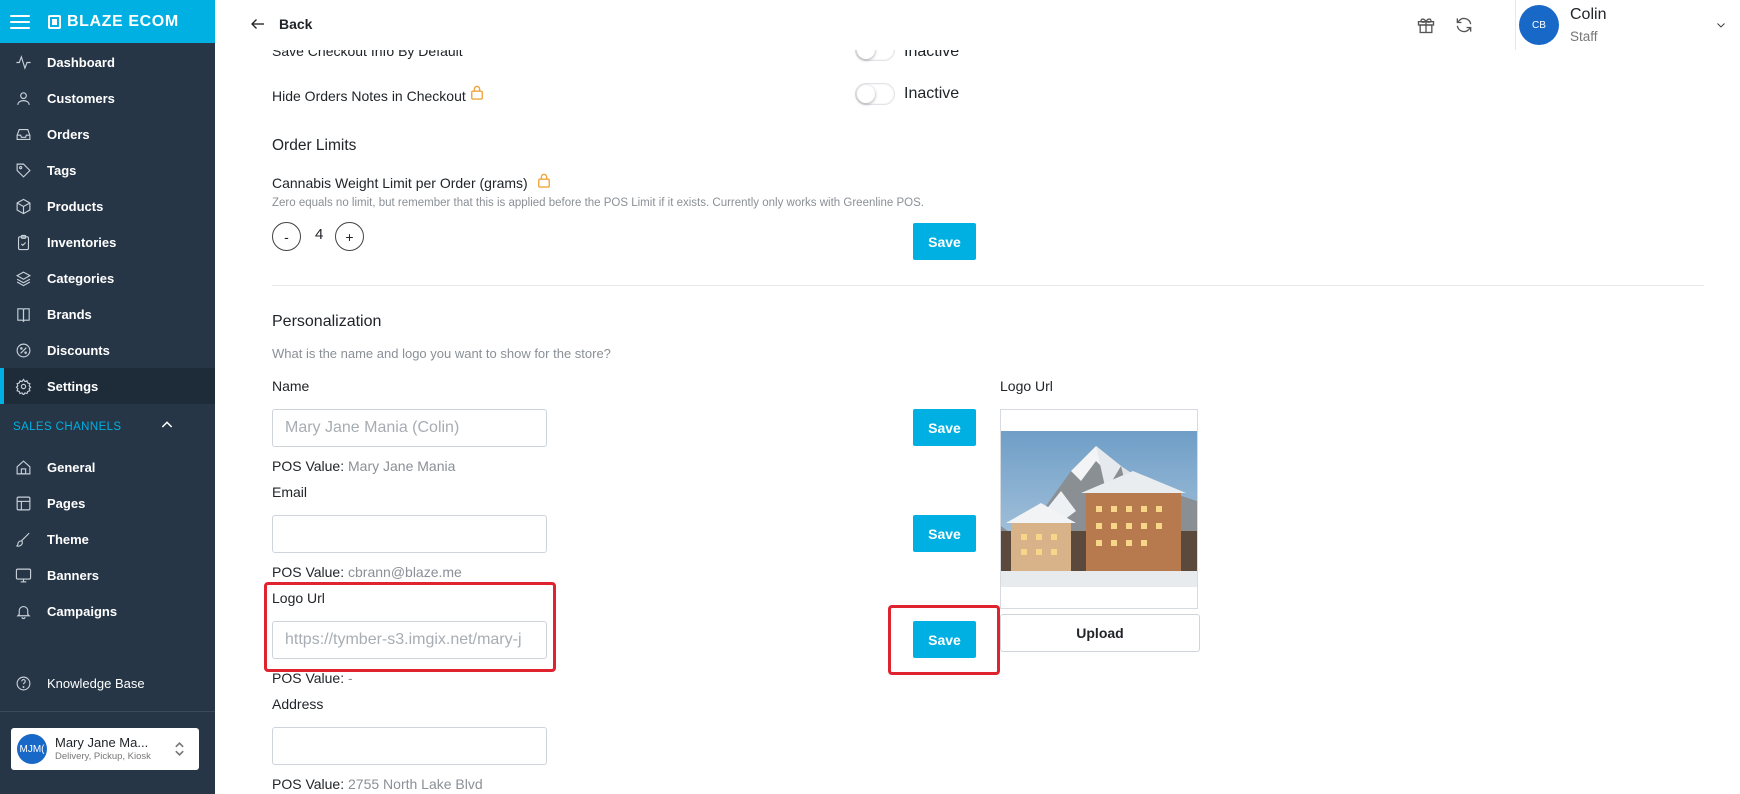 The image size is (1740, 794). What do you see at coordinates (32, 749) in the screenshot?
I see `store-avatar: MJM(` at bounding box center [32, 749].